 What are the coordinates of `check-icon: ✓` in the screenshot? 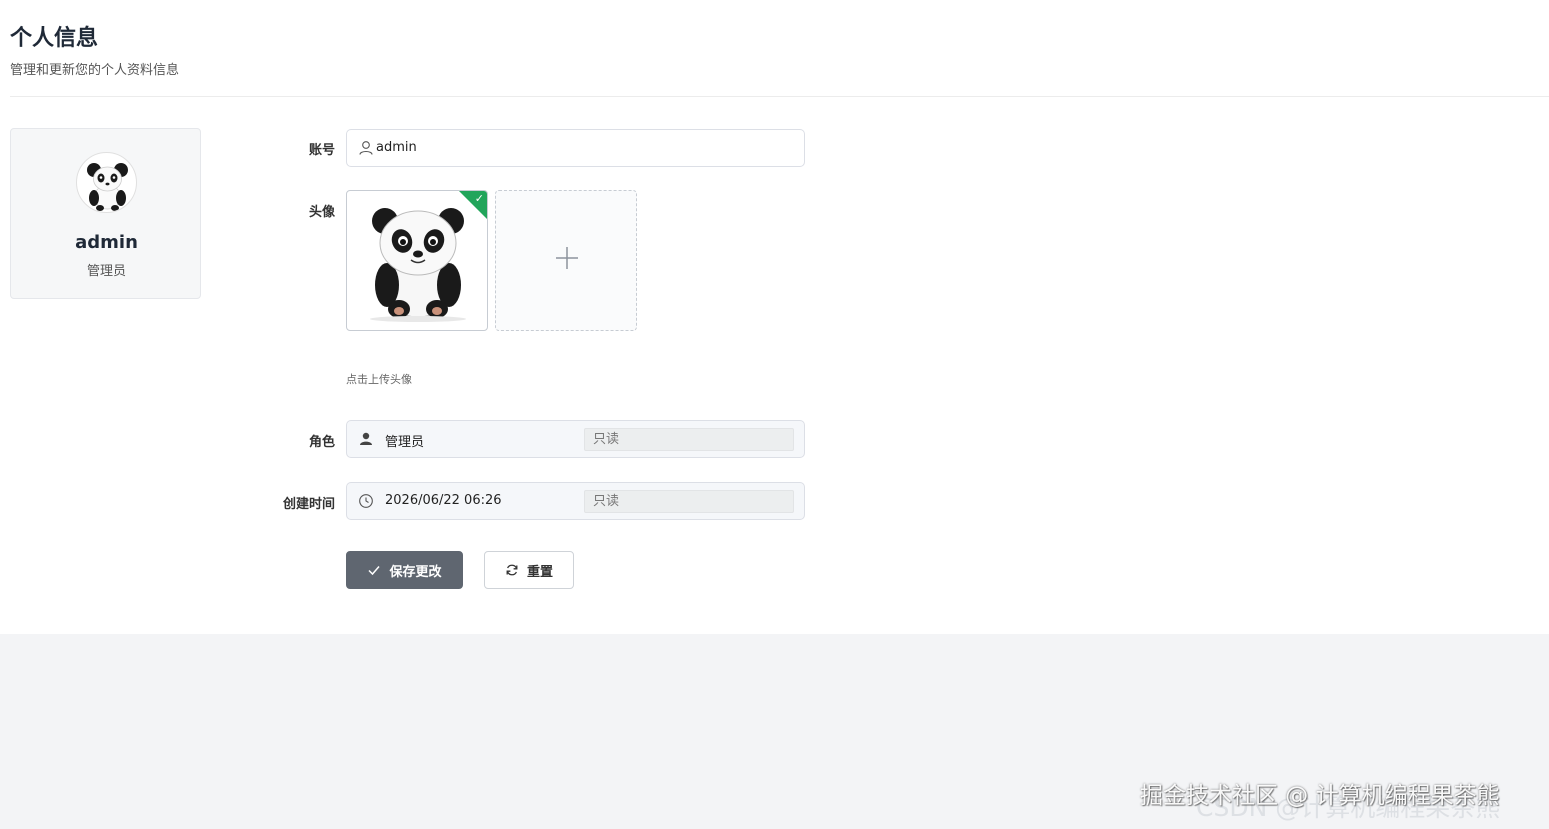 It's located at (479, 198).